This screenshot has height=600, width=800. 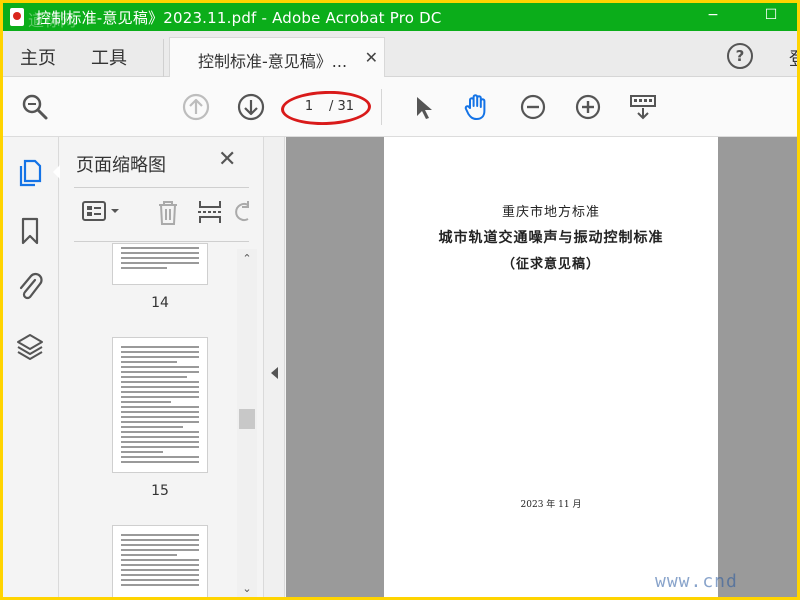 What do you see at coordinates (771, 15) in the screenshot?
I see `maximize-button: ☐` at bounding box center [771, 15].